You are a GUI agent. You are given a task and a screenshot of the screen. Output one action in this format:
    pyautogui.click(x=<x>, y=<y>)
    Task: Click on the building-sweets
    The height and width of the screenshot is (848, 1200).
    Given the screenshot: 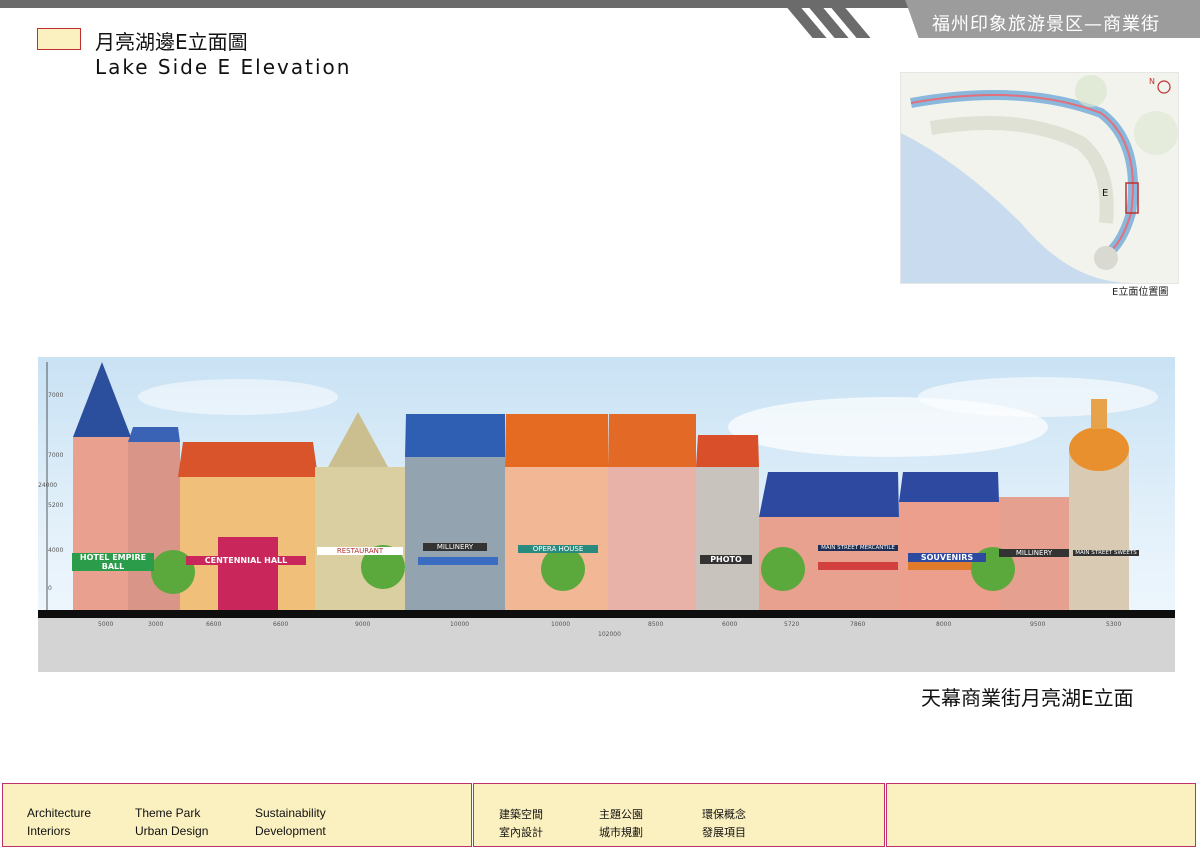 What is the action you would take?
    pyautogui.click(x=1099, y=531)
    